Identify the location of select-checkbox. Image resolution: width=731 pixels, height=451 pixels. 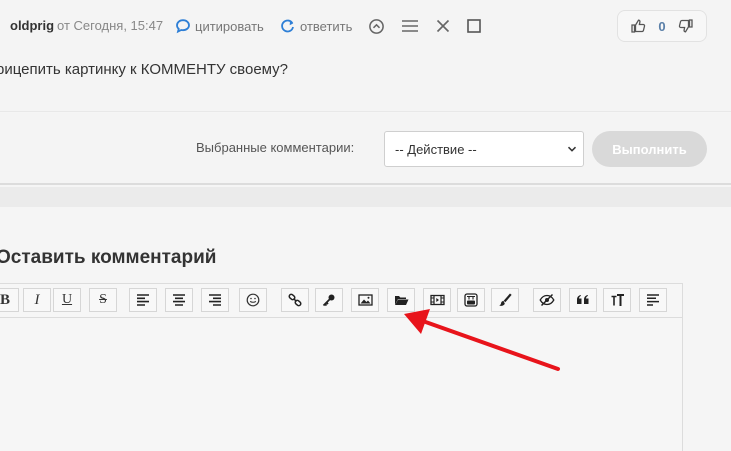
(474, 26).